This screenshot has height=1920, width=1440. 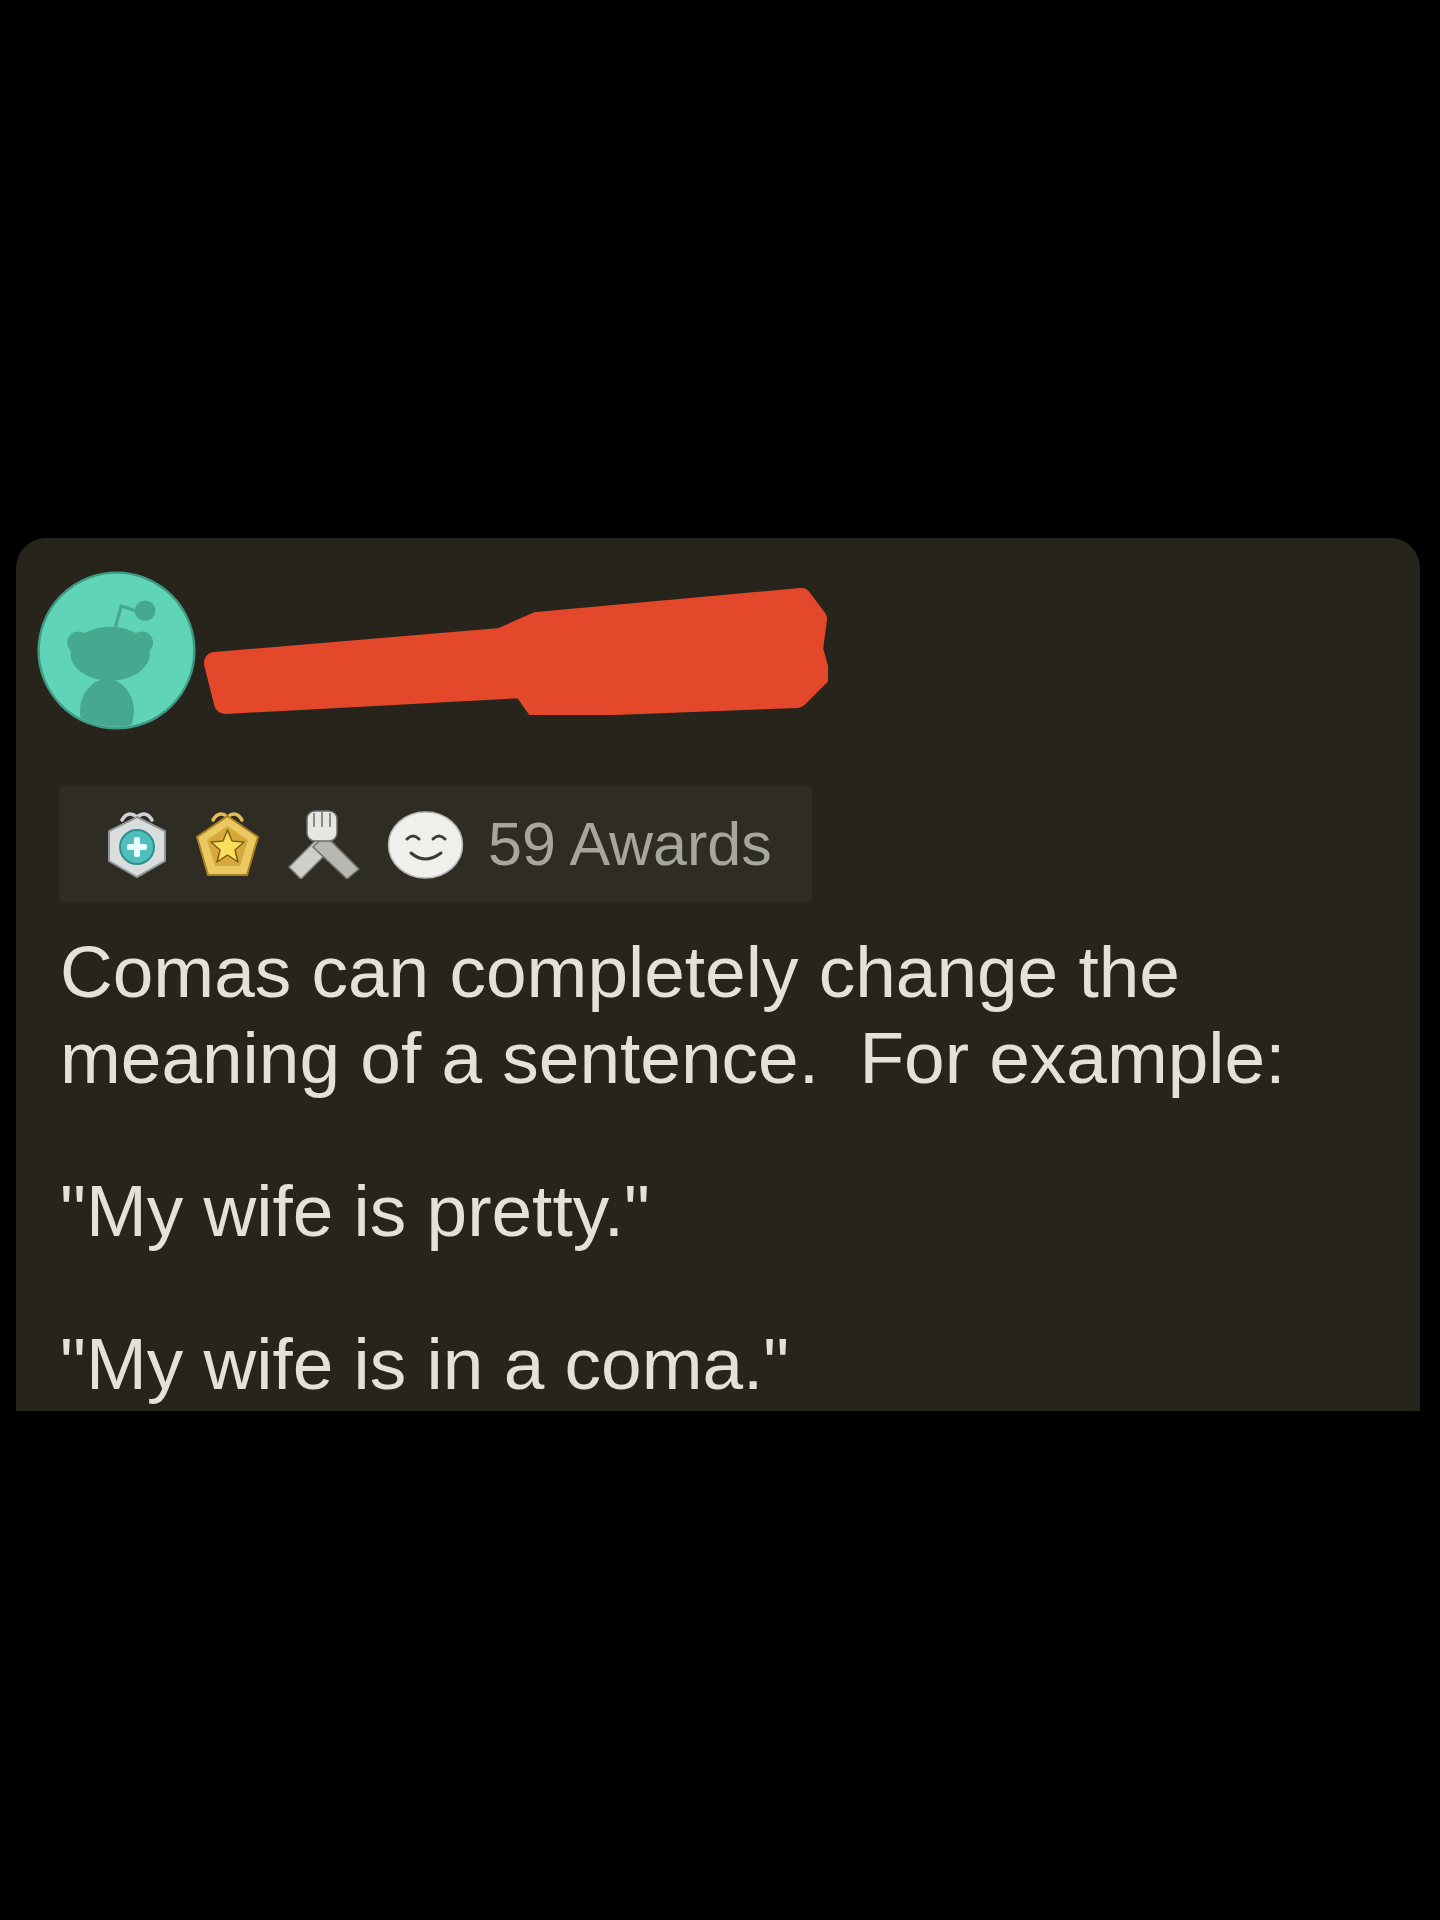 I want to click on post-paragraph: Comas can completely change the meaning of a sentence. For example:, so click(x=673, y=1015).